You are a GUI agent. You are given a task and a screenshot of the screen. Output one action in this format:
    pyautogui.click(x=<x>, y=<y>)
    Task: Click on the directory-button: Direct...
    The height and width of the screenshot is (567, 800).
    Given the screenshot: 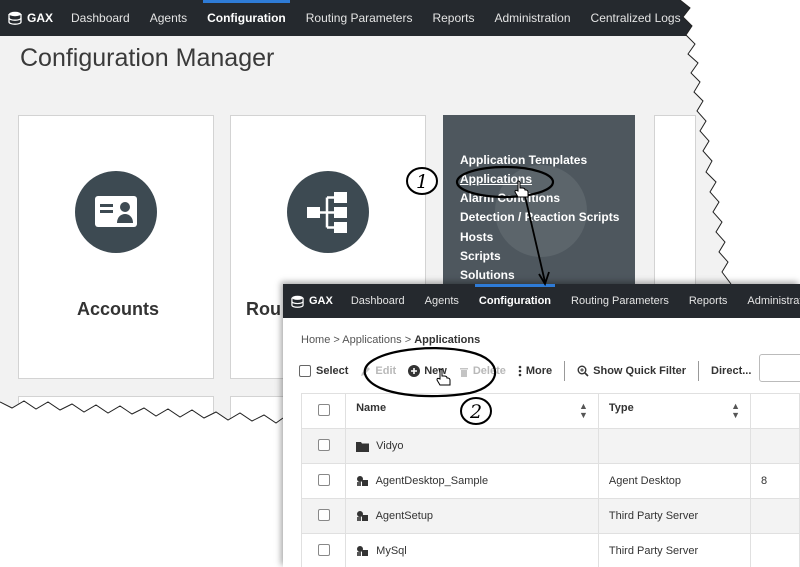 What is the action you would take?
    pyautogui.click(x=731, y=371)
    